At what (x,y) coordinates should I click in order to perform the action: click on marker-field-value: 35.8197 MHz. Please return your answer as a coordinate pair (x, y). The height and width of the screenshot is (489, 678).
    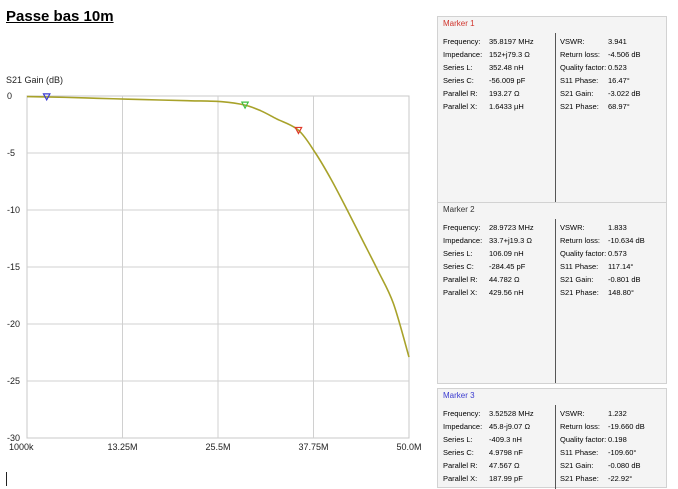
    Looking at the image, I should click on (511, 41).